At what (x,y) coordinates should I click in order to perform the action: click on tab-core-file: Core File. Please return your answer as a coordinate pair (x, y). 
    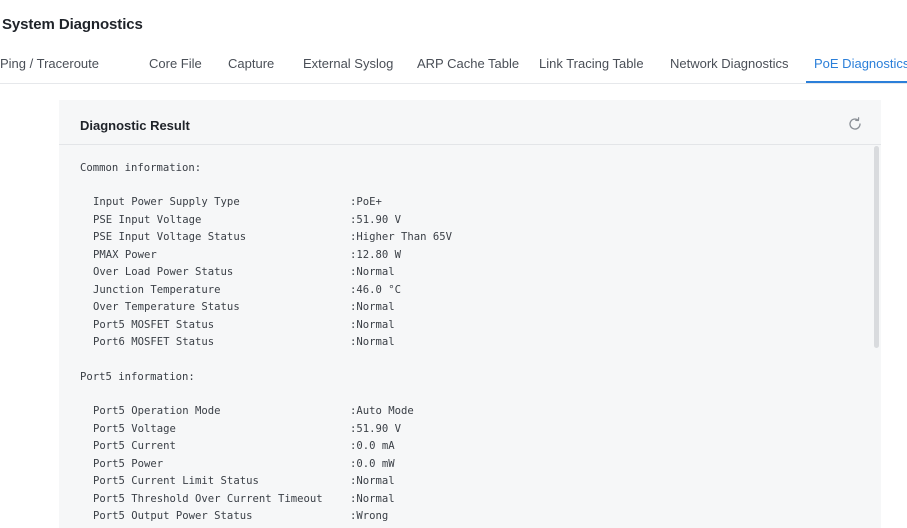
    Looking at the image, I should click on (175, 63).